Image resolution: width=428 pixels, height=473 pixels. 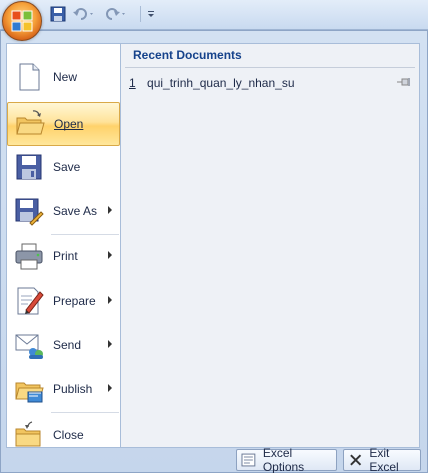 What do you see at coordinates (29, 167) in the screenshot?
I see `save-disk-icon` at bounding box center [29, 167].